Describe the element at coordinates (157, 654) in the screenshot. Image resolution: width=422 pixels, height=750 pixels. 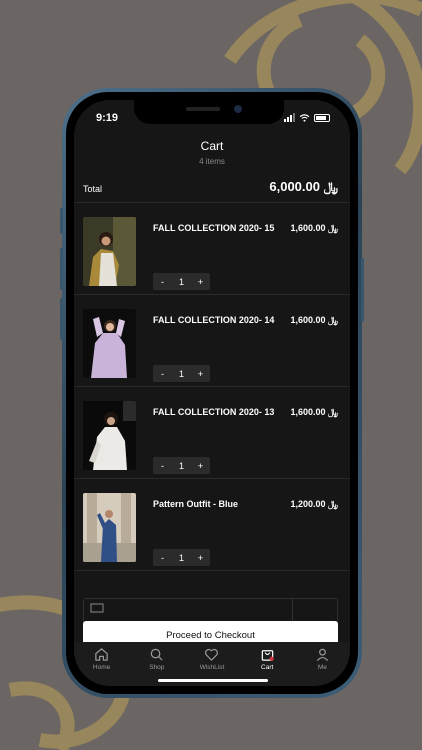
I see `search-icon` at that location.